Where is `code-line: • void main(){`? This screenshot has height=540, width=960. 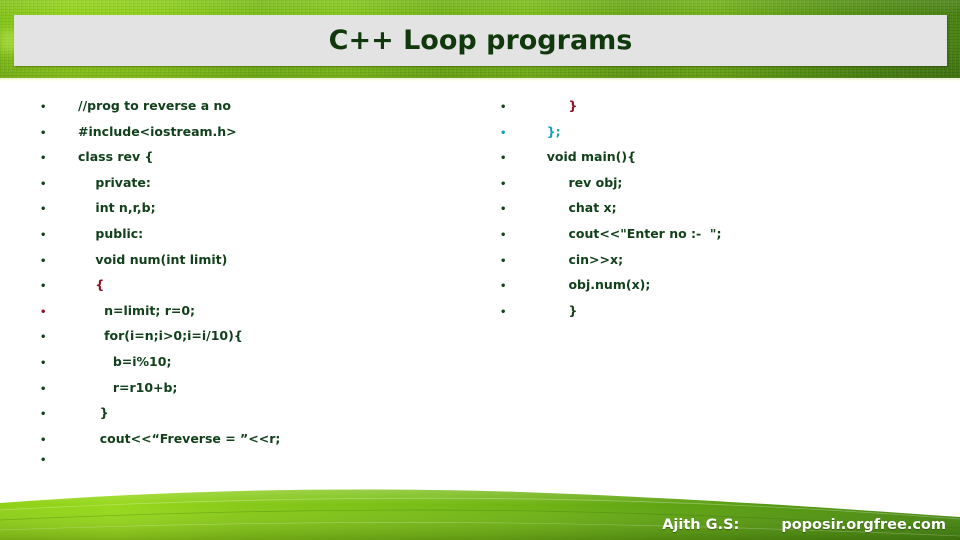
code-line: • void main(){ is located at coordinates (720, 162).